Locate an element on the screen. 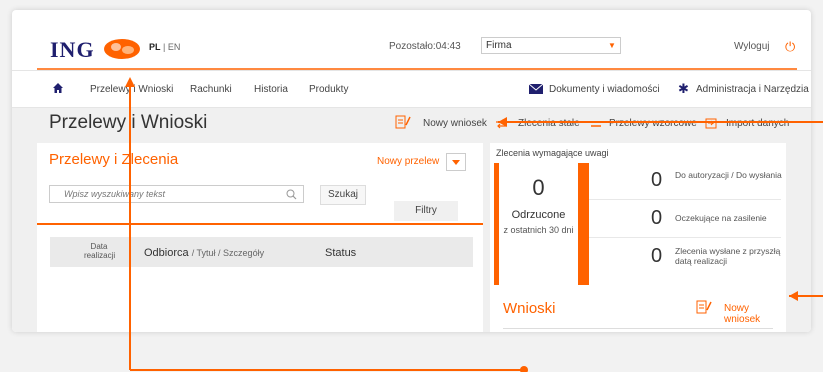 The image size is (823, 372). annotation-arrow-left-bottom is located at coordinates (793, 296).